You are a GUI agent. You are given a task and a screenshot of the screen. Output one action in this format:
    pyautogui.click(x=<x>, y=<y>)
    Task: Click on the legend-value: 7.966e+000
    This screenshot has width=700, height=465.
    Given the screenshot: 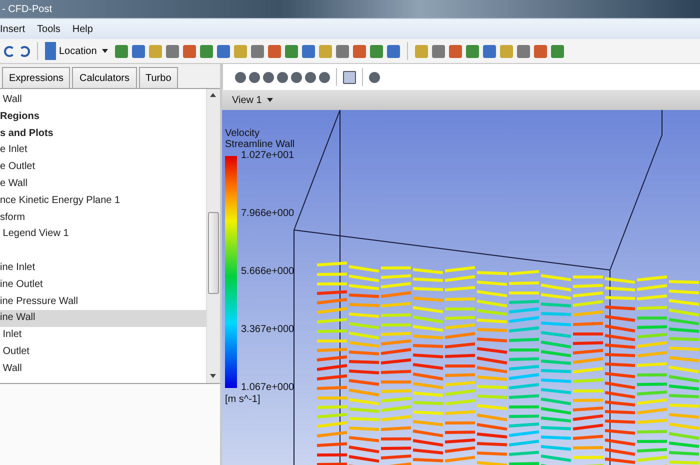 What is the action you would take?
    pyautogui.click(x=267, y=214)
    